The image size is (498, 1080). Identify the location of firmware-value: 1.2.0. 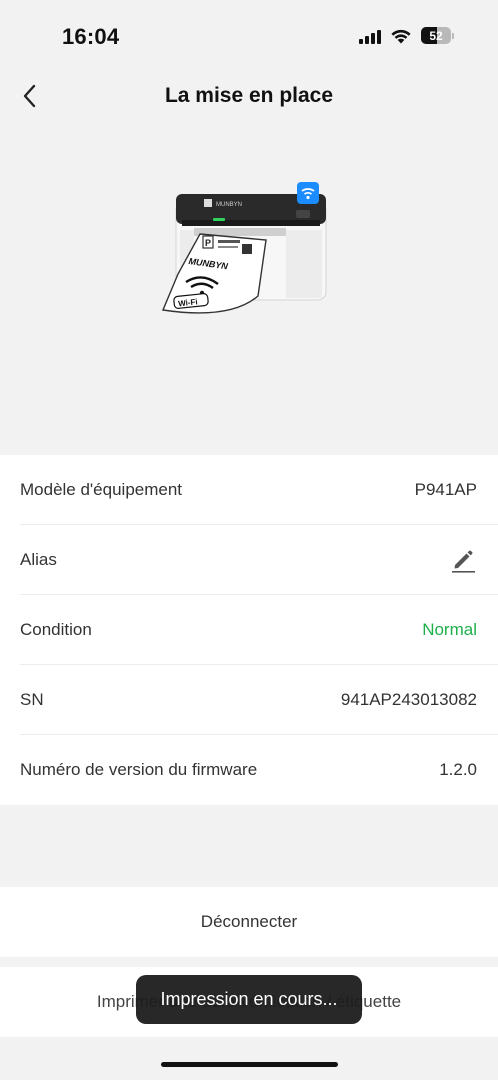
(458, 769).